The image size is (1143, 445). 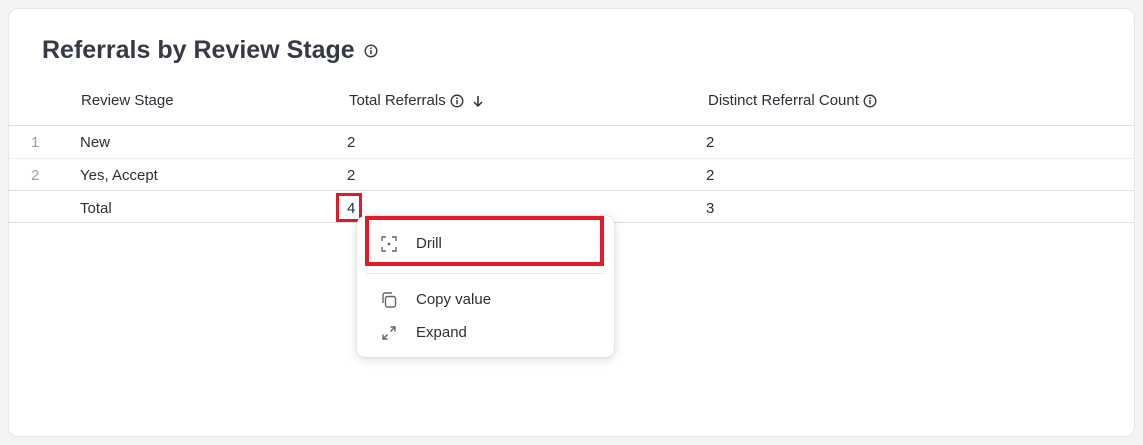 What do you see at coordinates (127, 100) in the screenshot?
I see `column-header-review-stage: Review Stage` at bounding box center [127, 100].